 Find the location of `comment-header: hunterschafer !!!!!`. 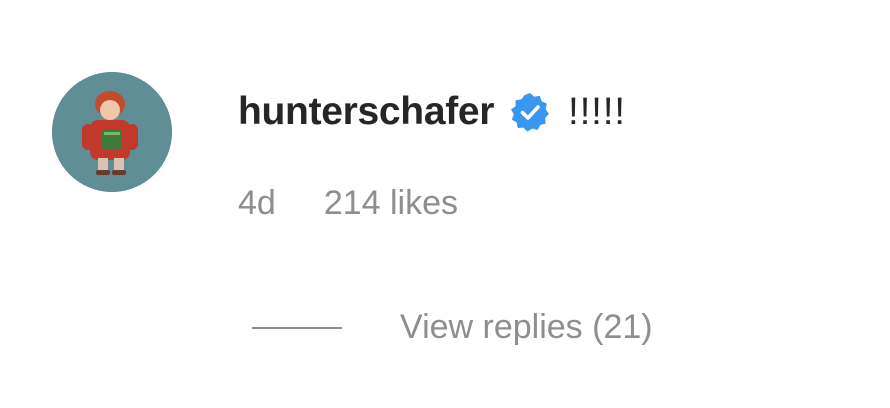

comment-header: hunterschafer !!!!! is located at coordinates (432, 112).